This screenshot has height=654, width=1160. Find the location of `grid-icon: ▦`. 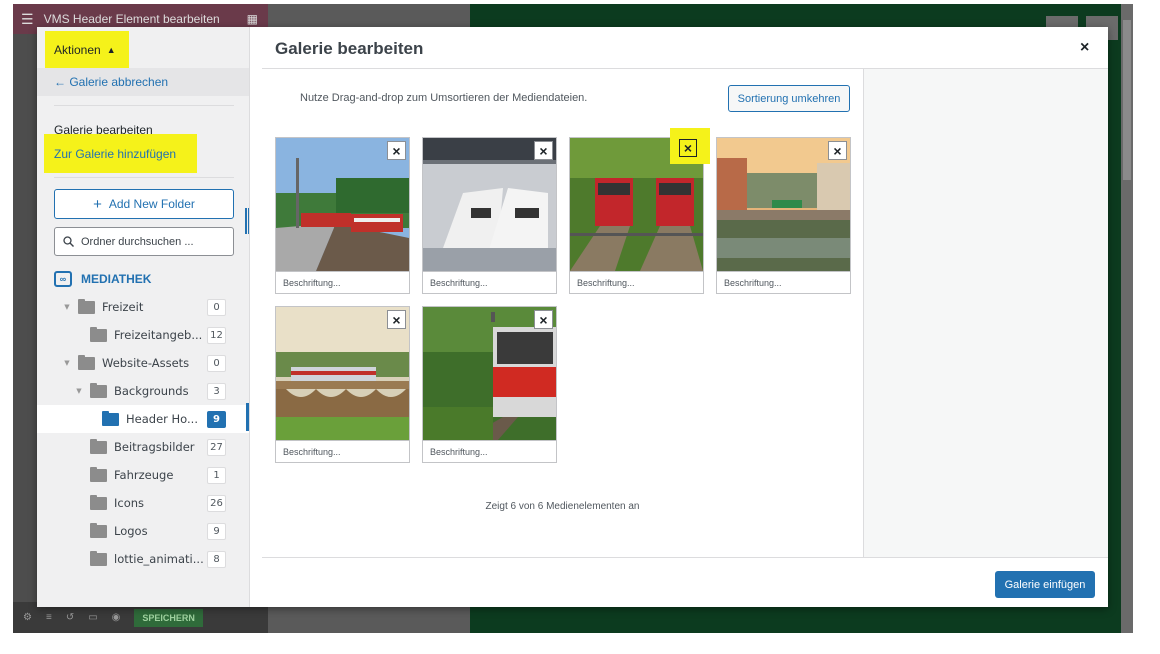

grid-icon: ▦ is located at coordinates (252, 19).